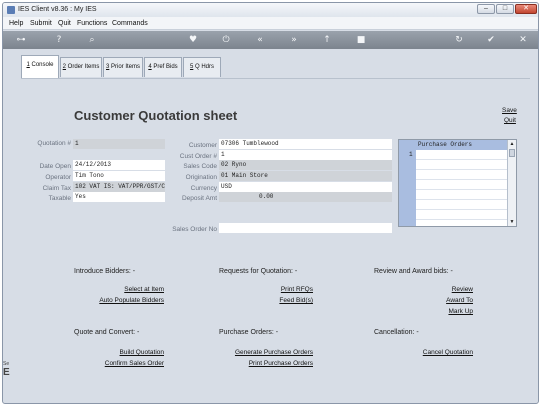 The image size is (541, 406). Describe the element at coordinates (201, 177) in the screenshot. I see `origination-label: Origination` at that location.